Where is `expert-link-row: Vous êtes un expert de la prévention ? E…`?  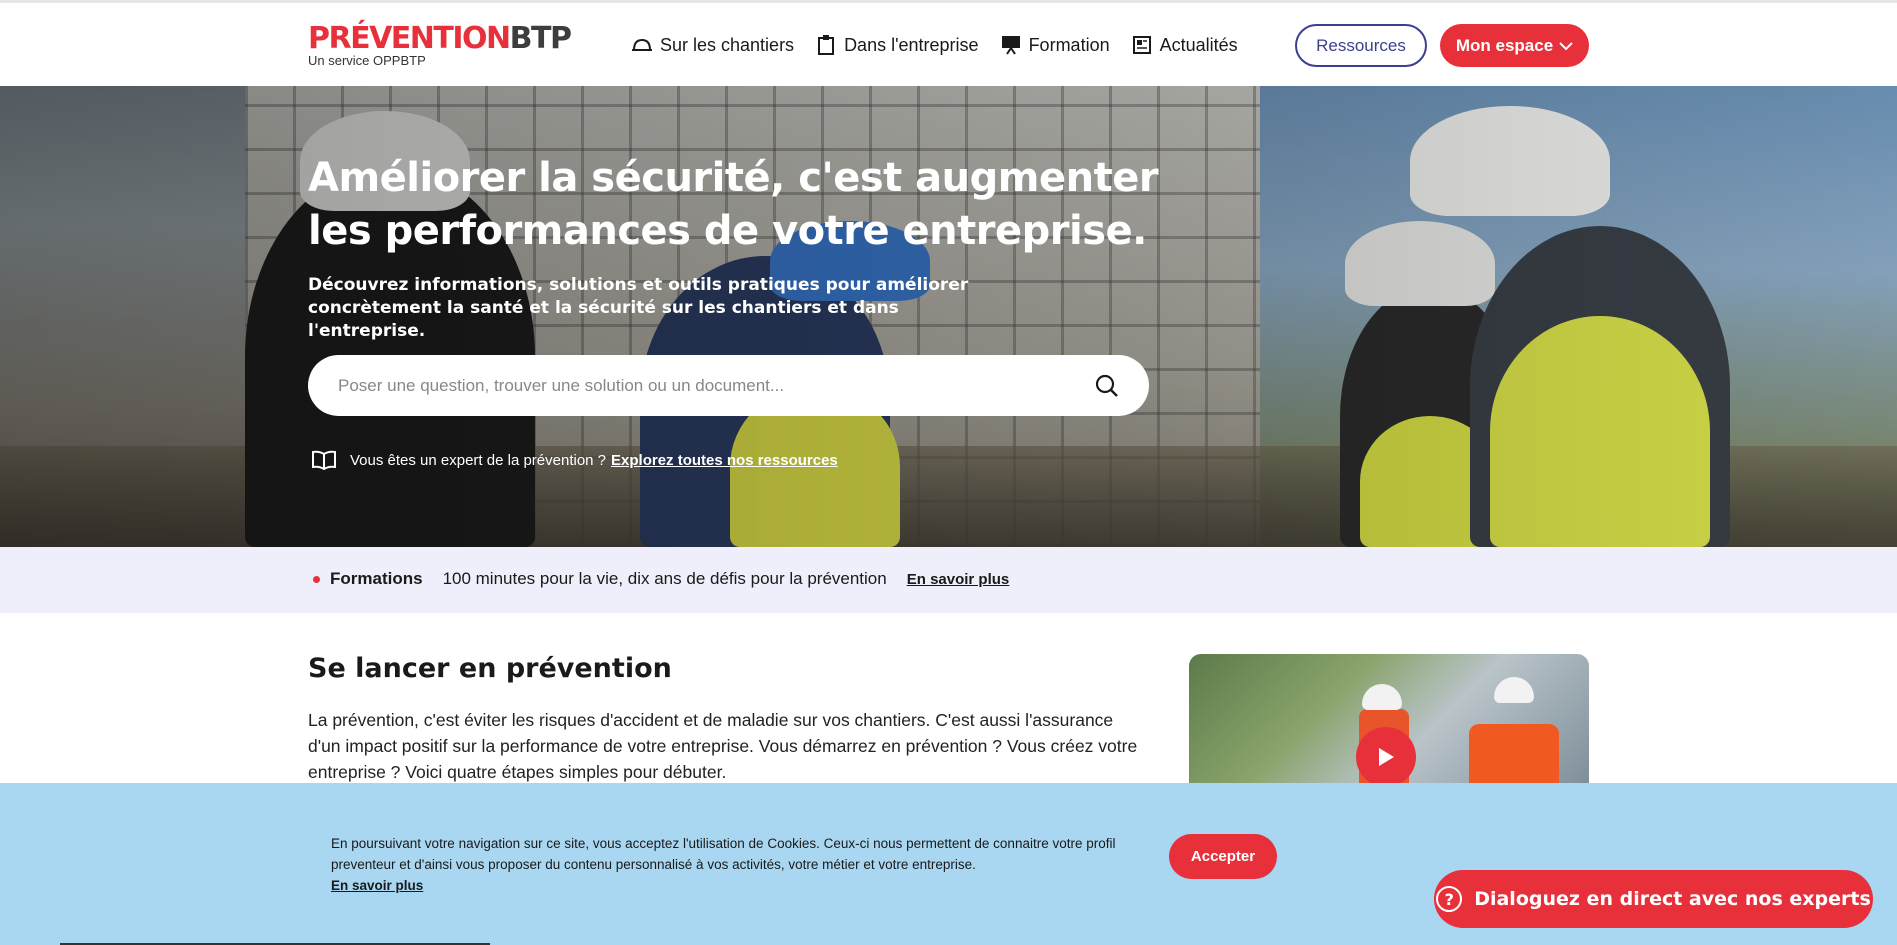 expert-link-row: Vous êtes un expert de la prévention ? E… is located at coordinates (575, 460).